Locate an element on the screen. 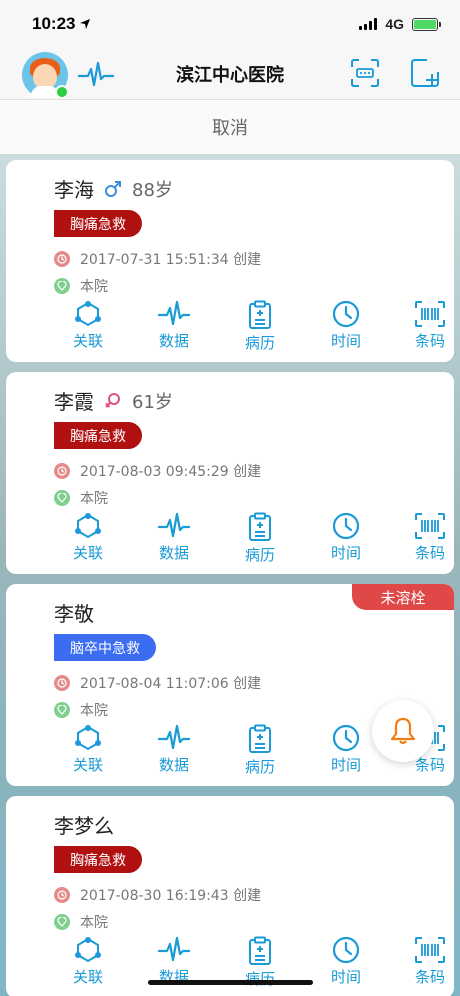 The height and width of the screenshot is (996, 460). status-time-text: 10:23 is located at coordinates (54, 23).